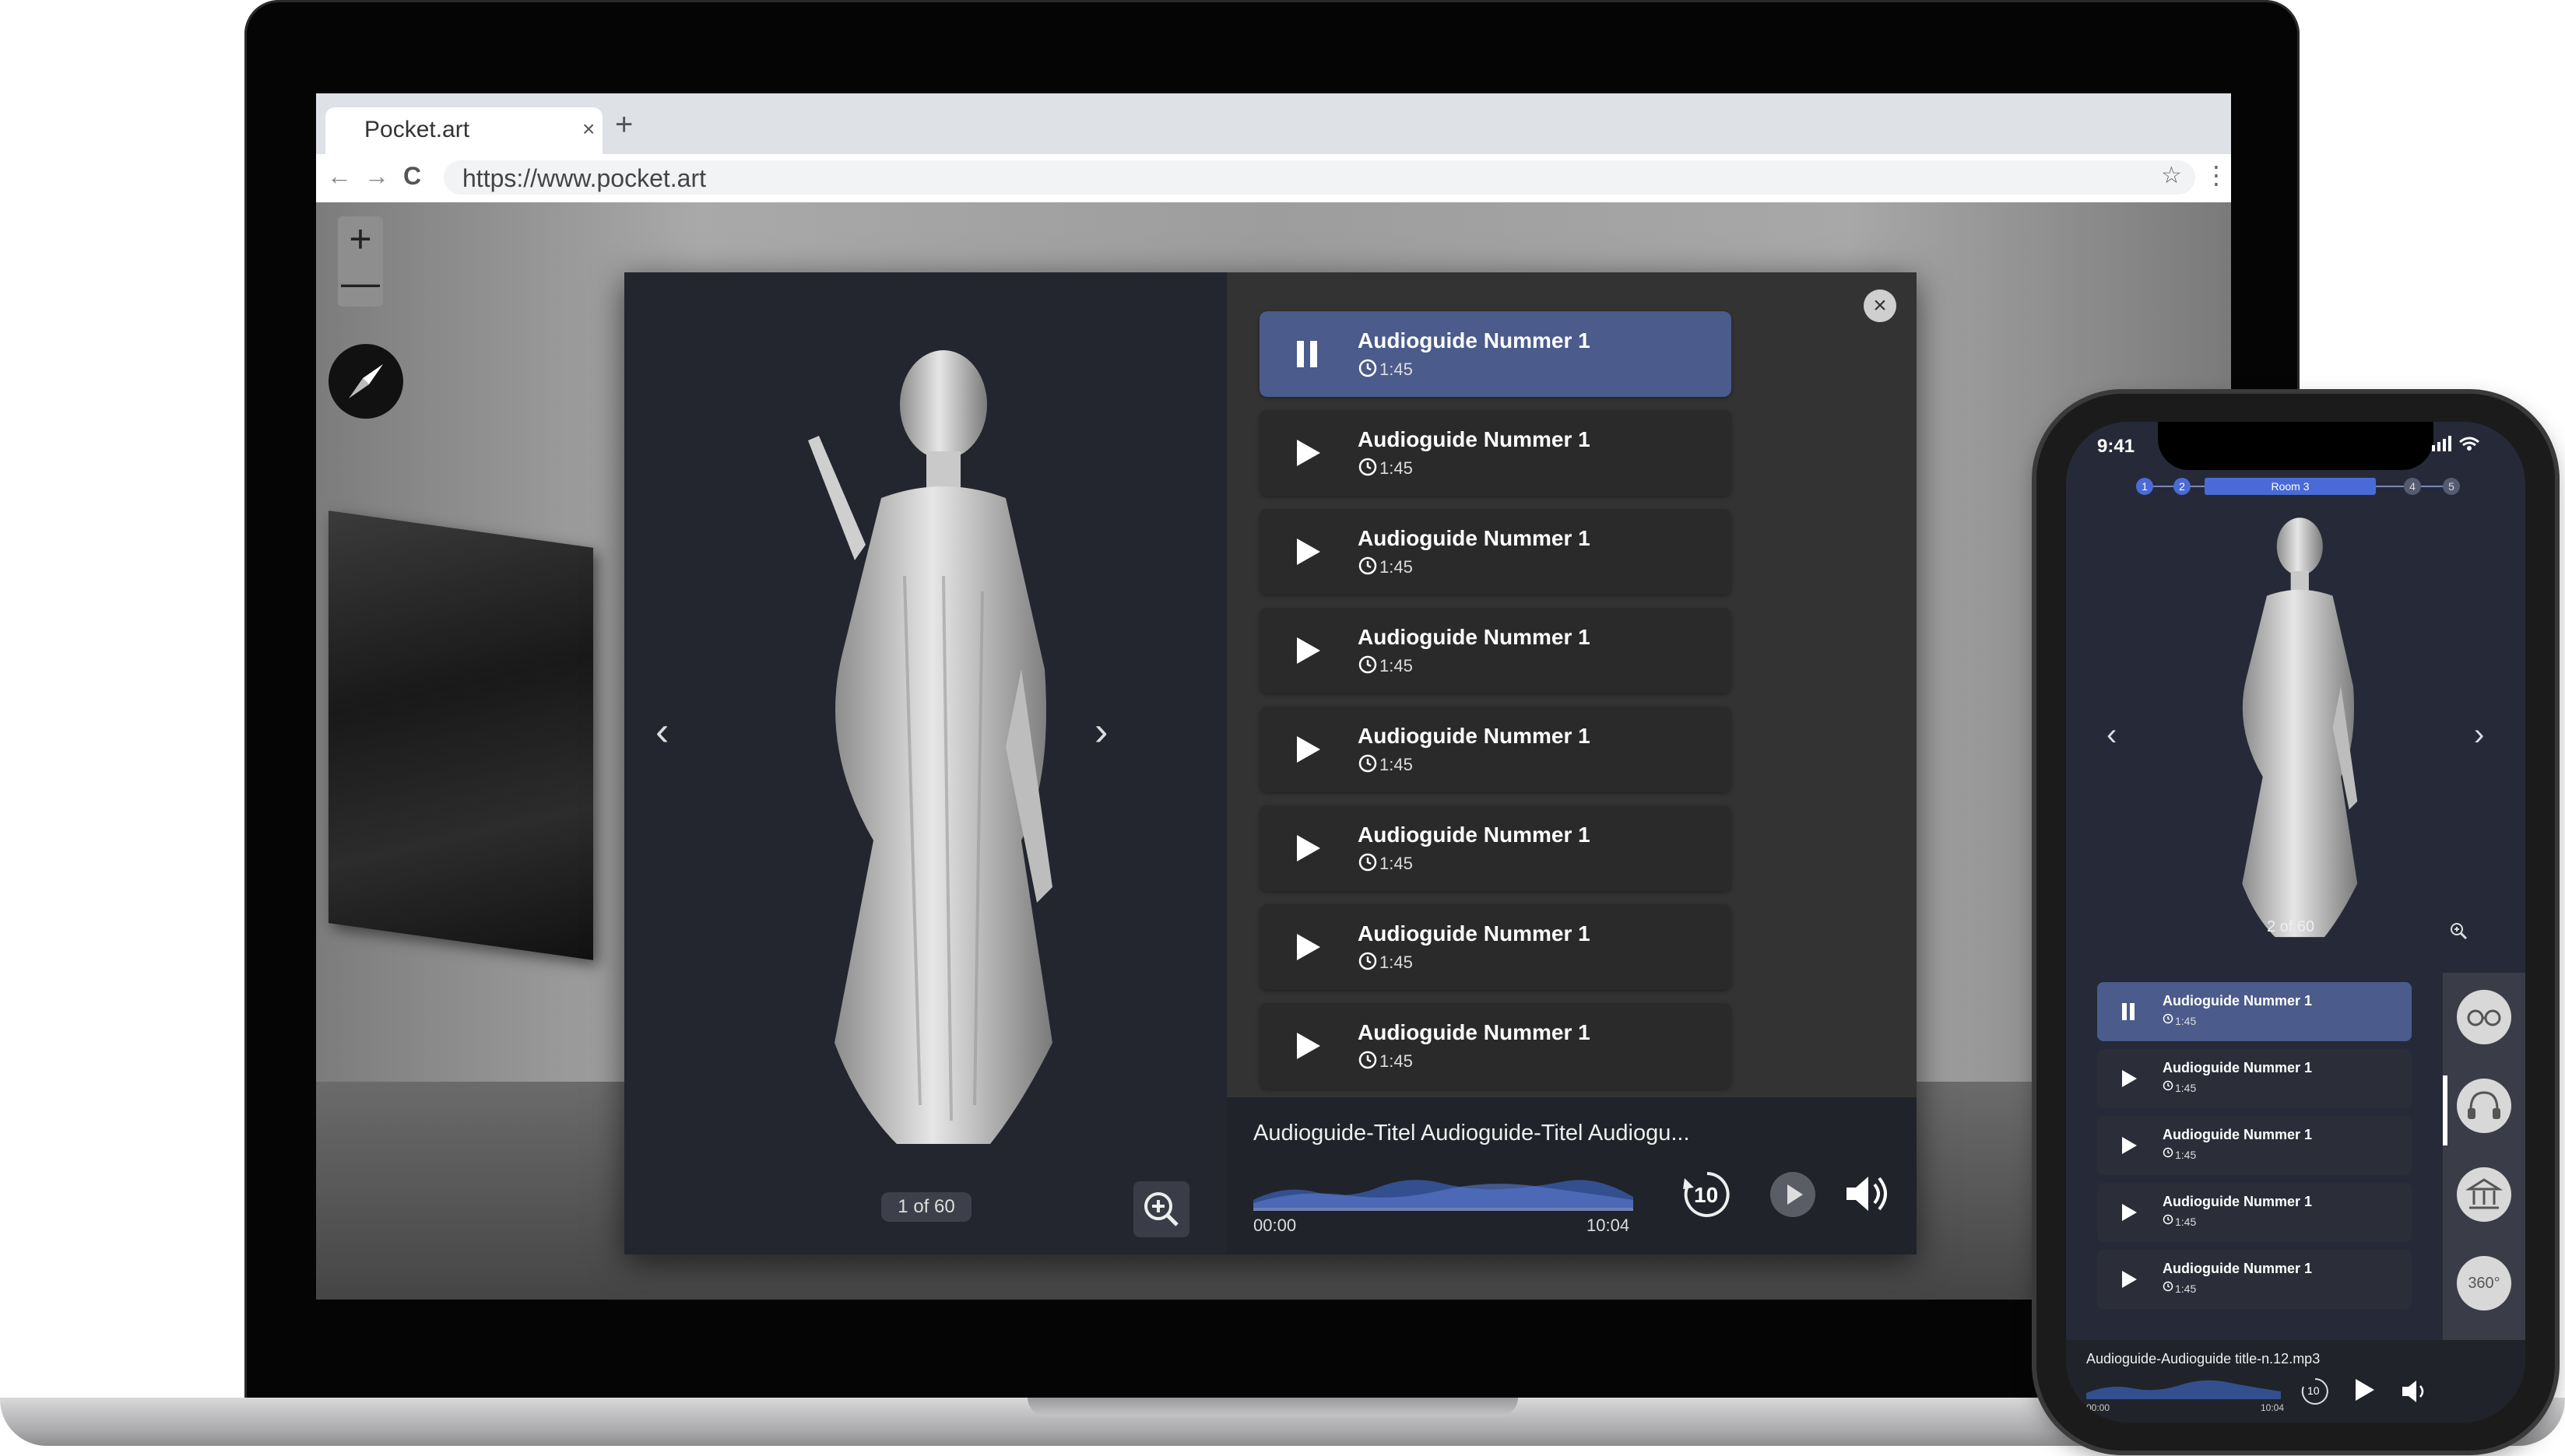  I want to click on rail-360-button: 360°, so click(2484, 1283).